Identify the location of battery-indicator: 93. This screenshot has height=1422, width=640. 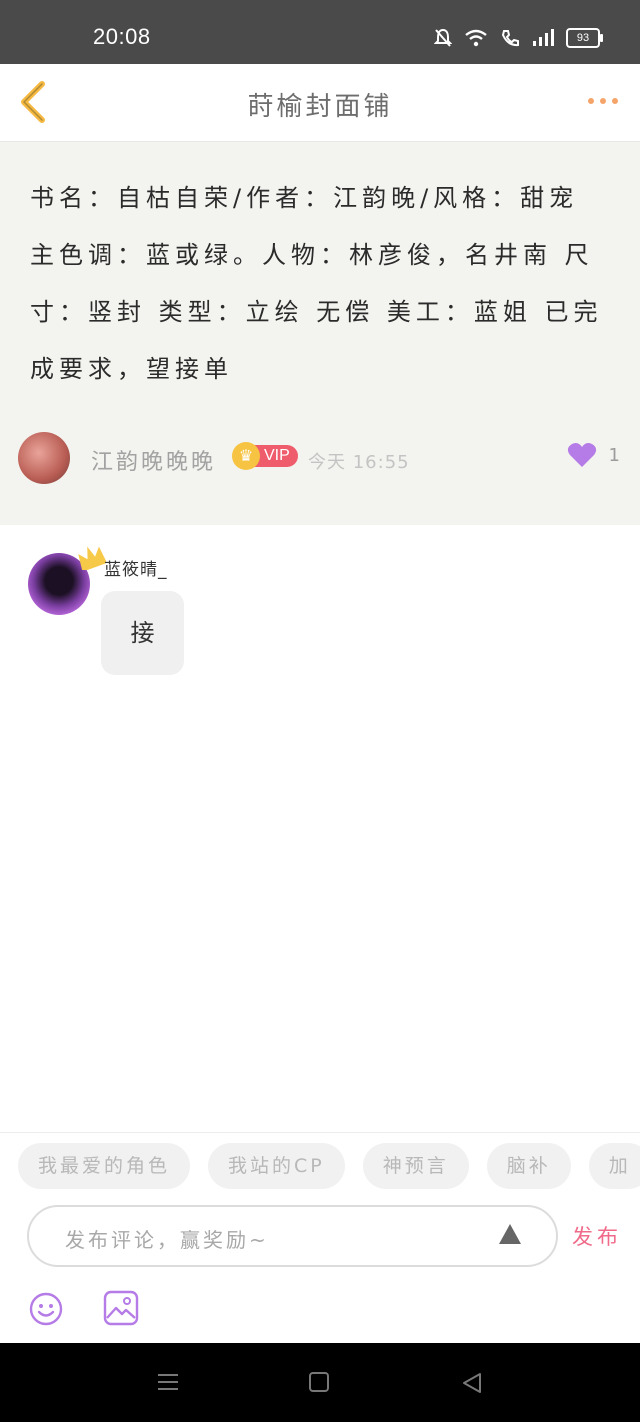
(584, 38).